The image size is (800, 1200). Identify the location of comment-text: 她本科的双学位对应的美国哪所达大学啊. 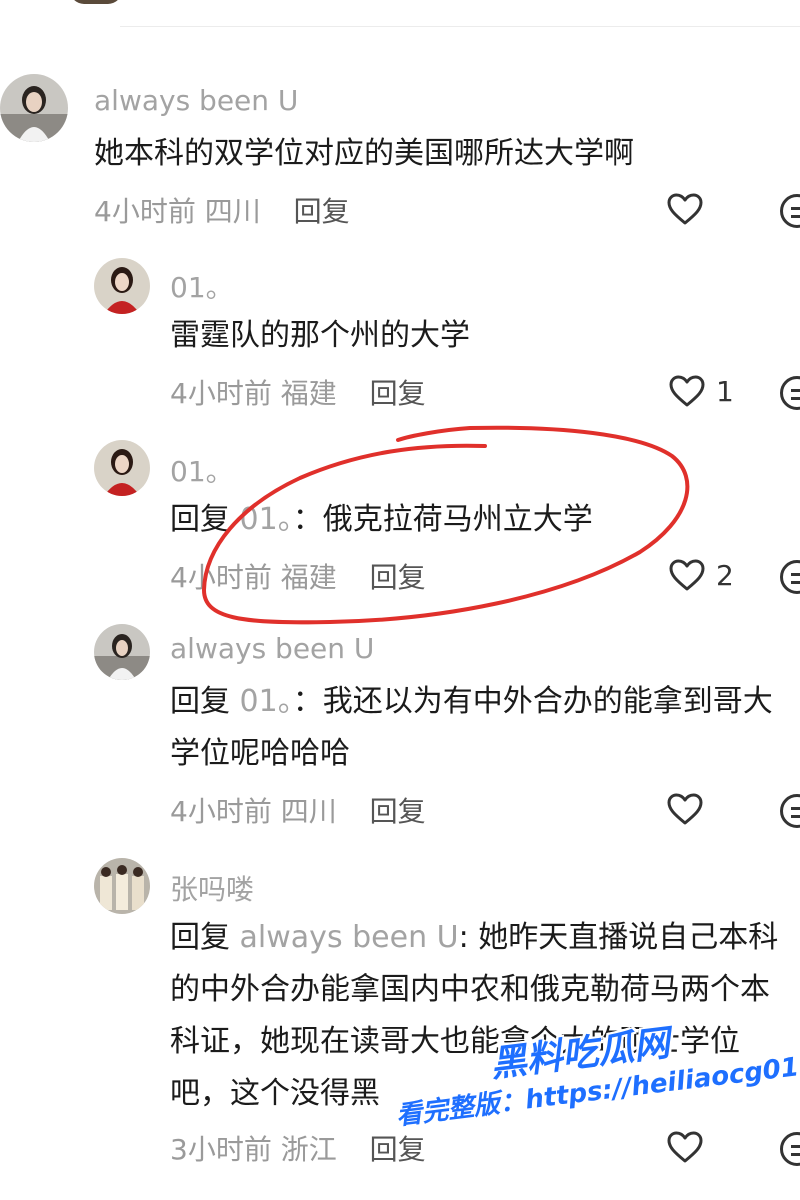
(364, 153).